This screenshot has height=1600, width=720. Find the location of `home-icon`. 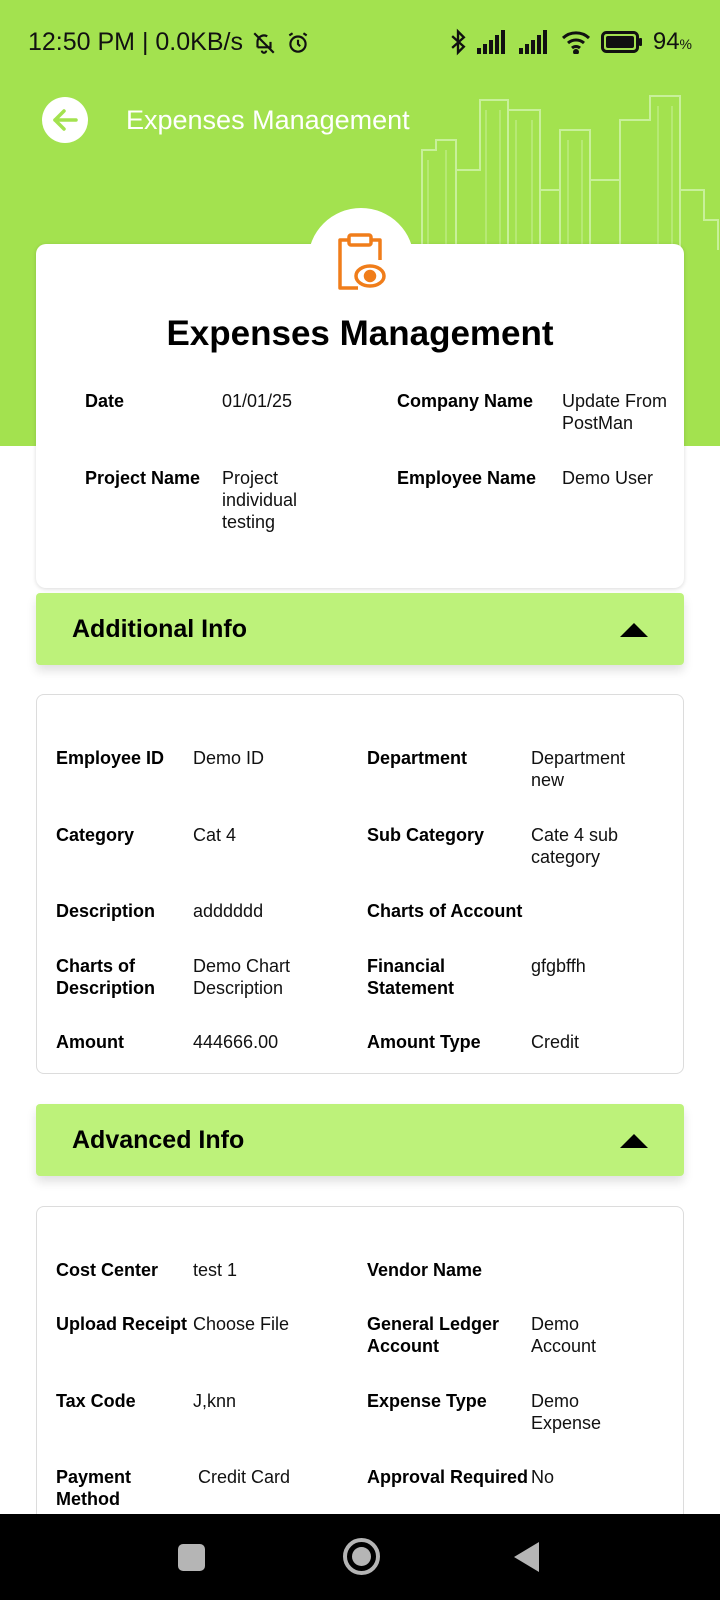

home-icon is located at coordinates (361, 1556).